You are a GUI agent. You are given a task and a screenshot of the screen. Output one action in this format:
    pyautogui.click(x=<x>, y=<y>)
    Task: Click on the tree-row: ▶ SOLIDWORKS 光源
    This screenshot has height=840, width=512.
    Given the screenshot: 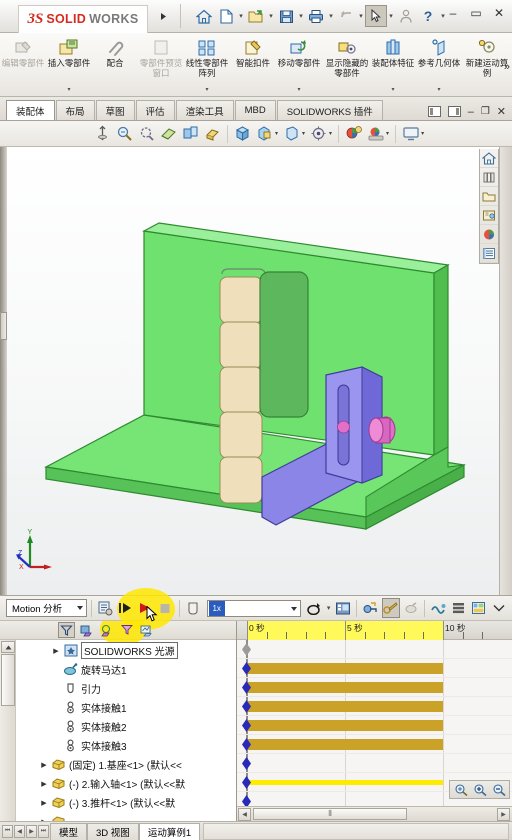 What is the action you would take?
    pyautogui.click(x=126, y=650)
    